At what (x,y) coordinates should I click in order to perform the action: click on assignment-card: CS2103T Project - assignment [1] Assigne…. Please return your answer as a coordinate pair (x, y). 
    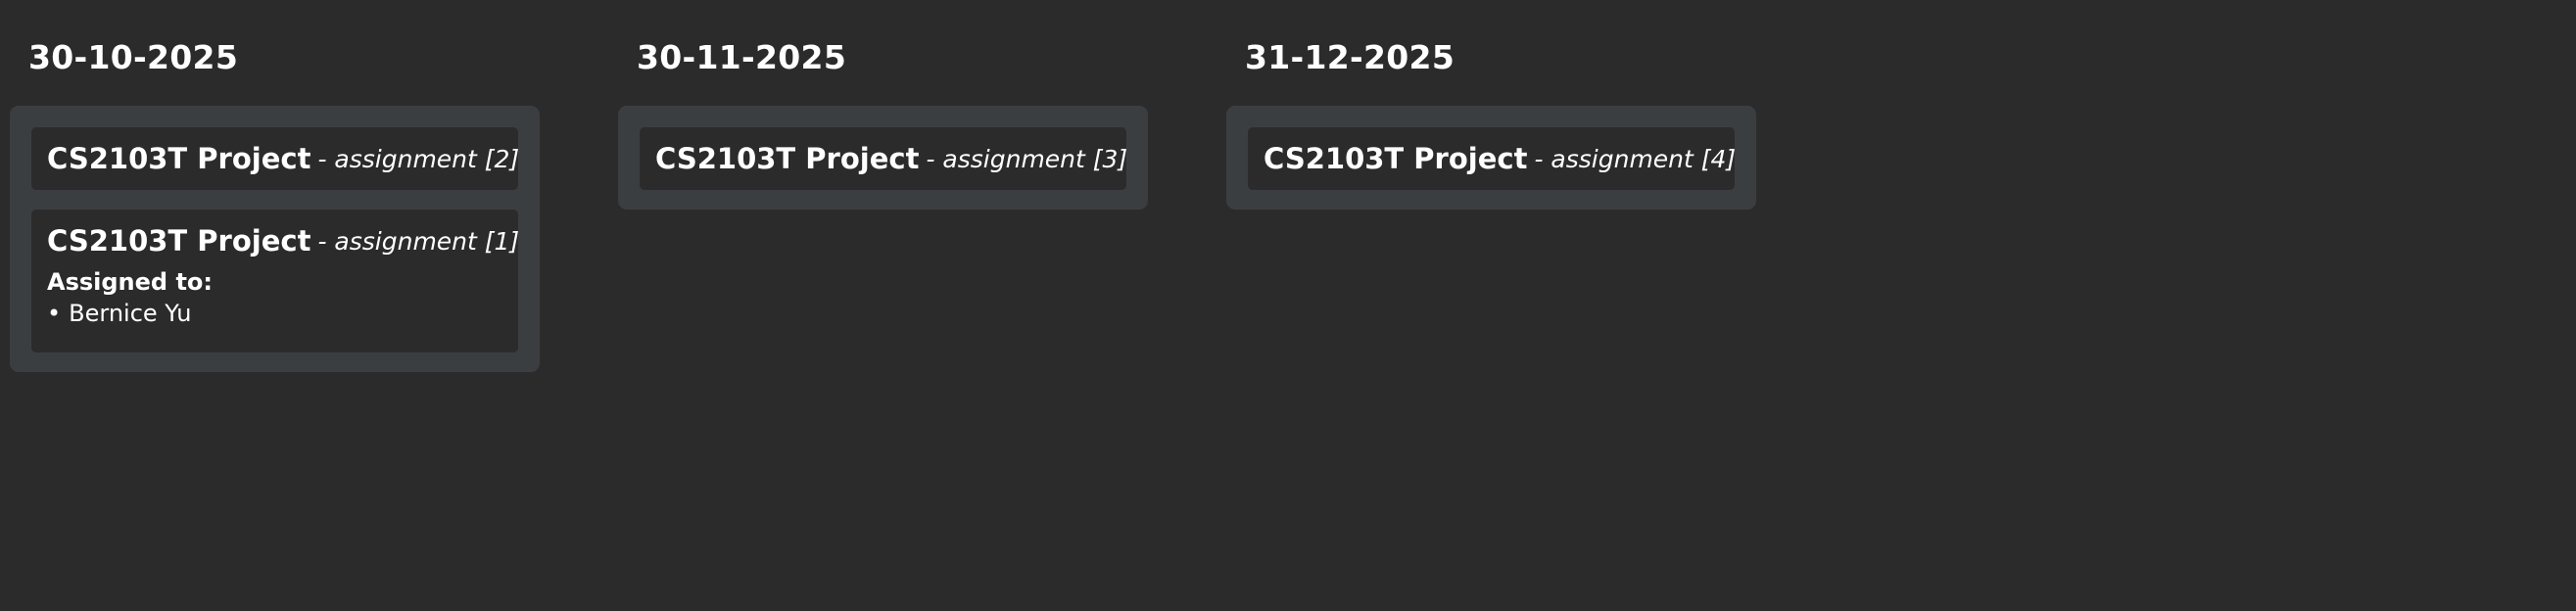
    Looking at the image, I should click on (275, 281).